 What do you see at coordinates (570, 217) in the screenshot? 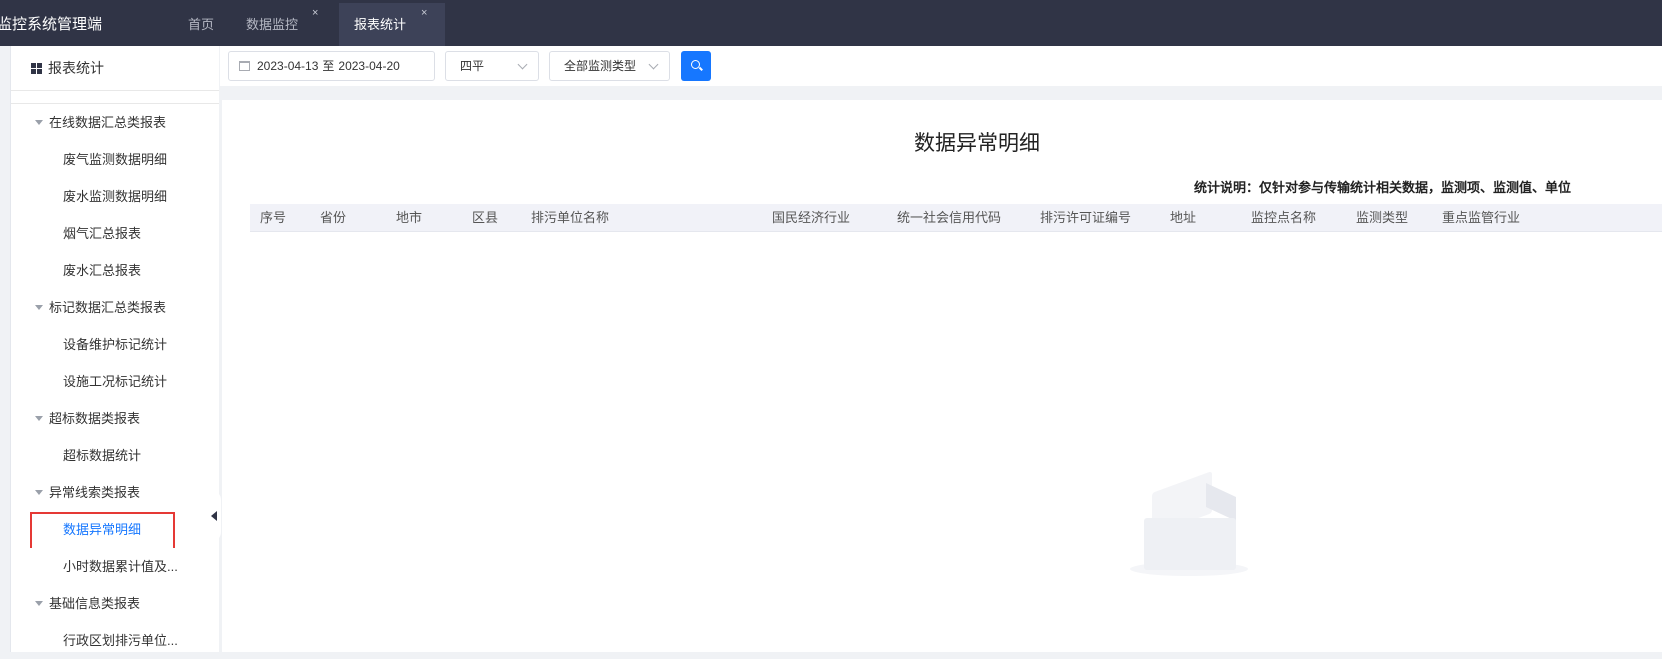
I see `column-header-unit-name: 排污单位名称` at bounding box center [570, 217].